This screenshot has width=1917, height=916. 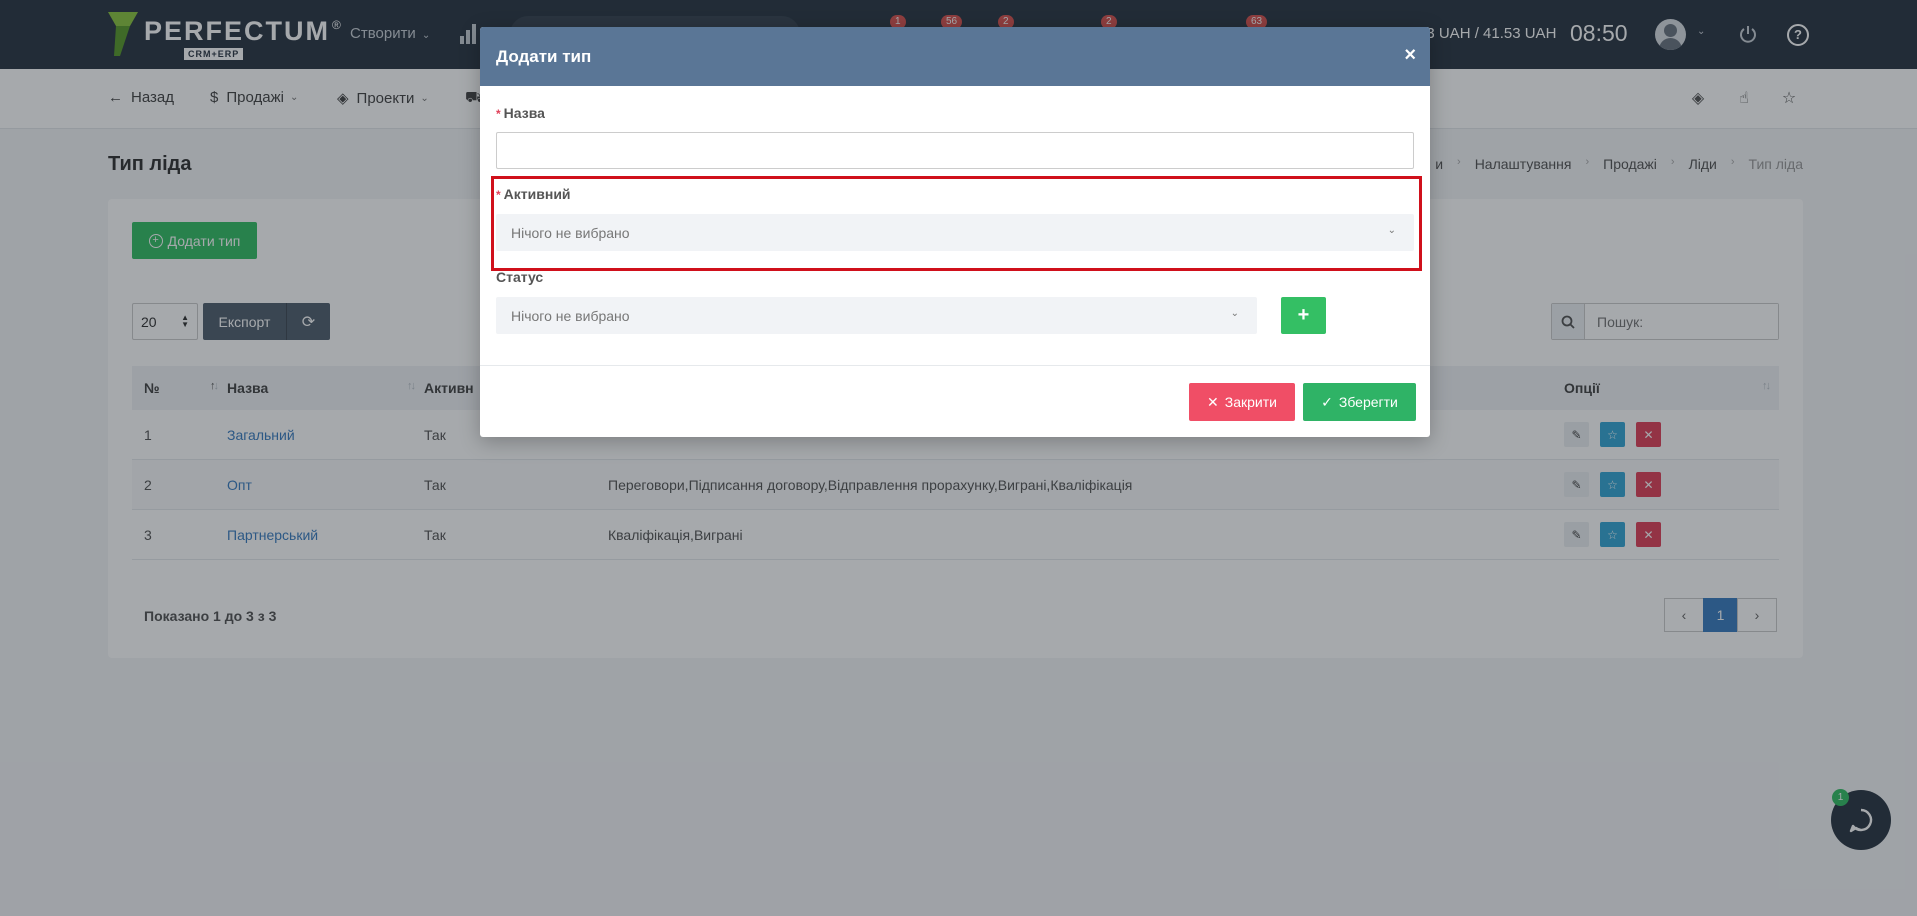 What do you see at coordinates (544, 56) in the screenshot?
I see `modal-title: Додати тип` at bounding box center [544, 56].